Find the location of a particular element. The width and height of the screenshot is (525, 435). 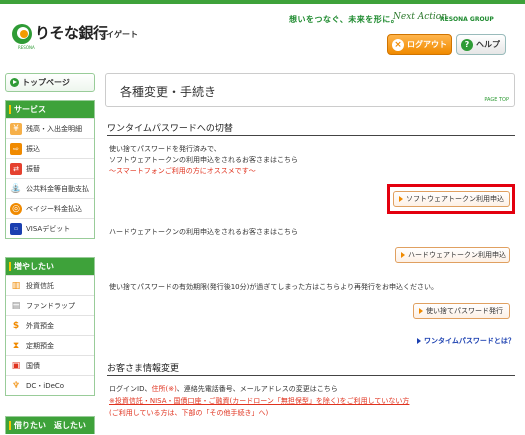

borrow-menu: 借りたい 返したい is located at coordinates (50, 425).